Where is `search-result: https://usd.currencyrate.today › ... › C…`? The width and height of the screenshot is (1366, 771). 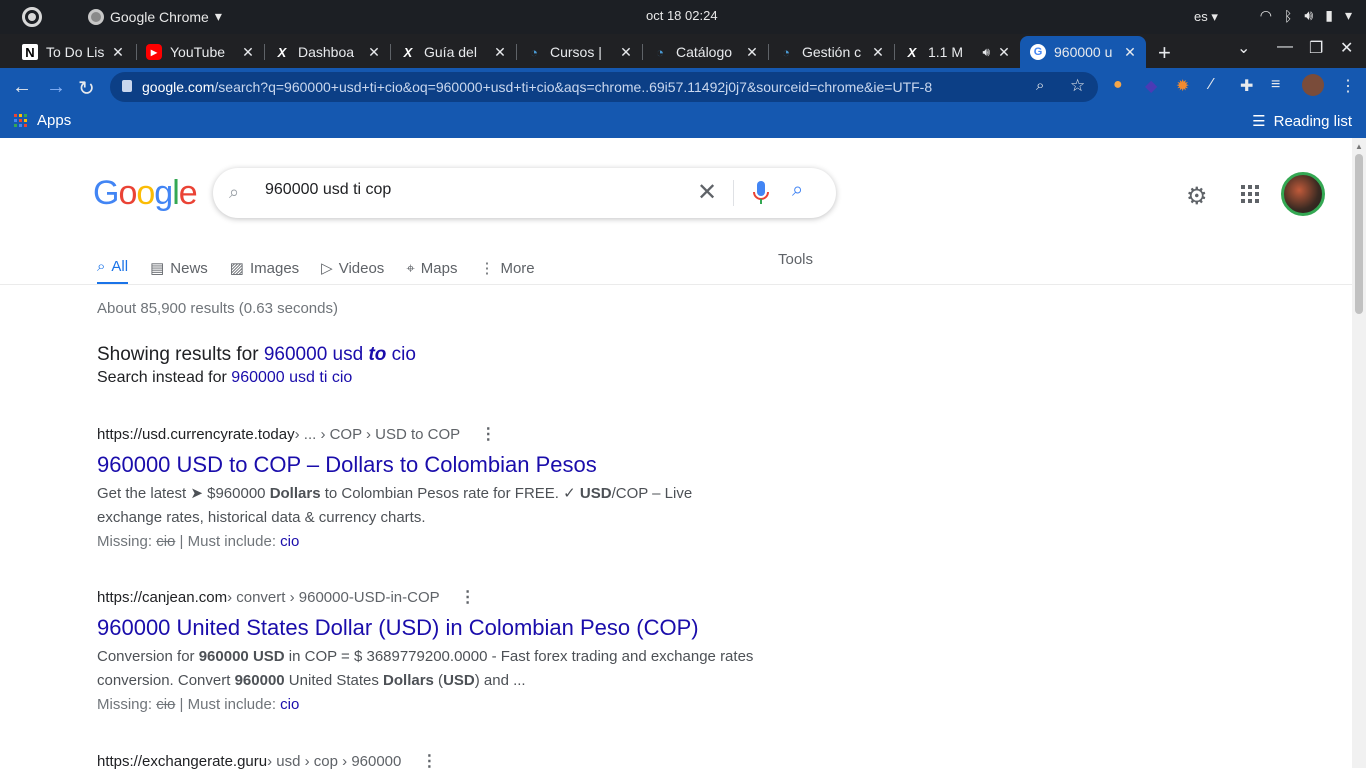
search-result: https://usd.currencyrate.today › ... › C… is located at coordinates (427, 489).